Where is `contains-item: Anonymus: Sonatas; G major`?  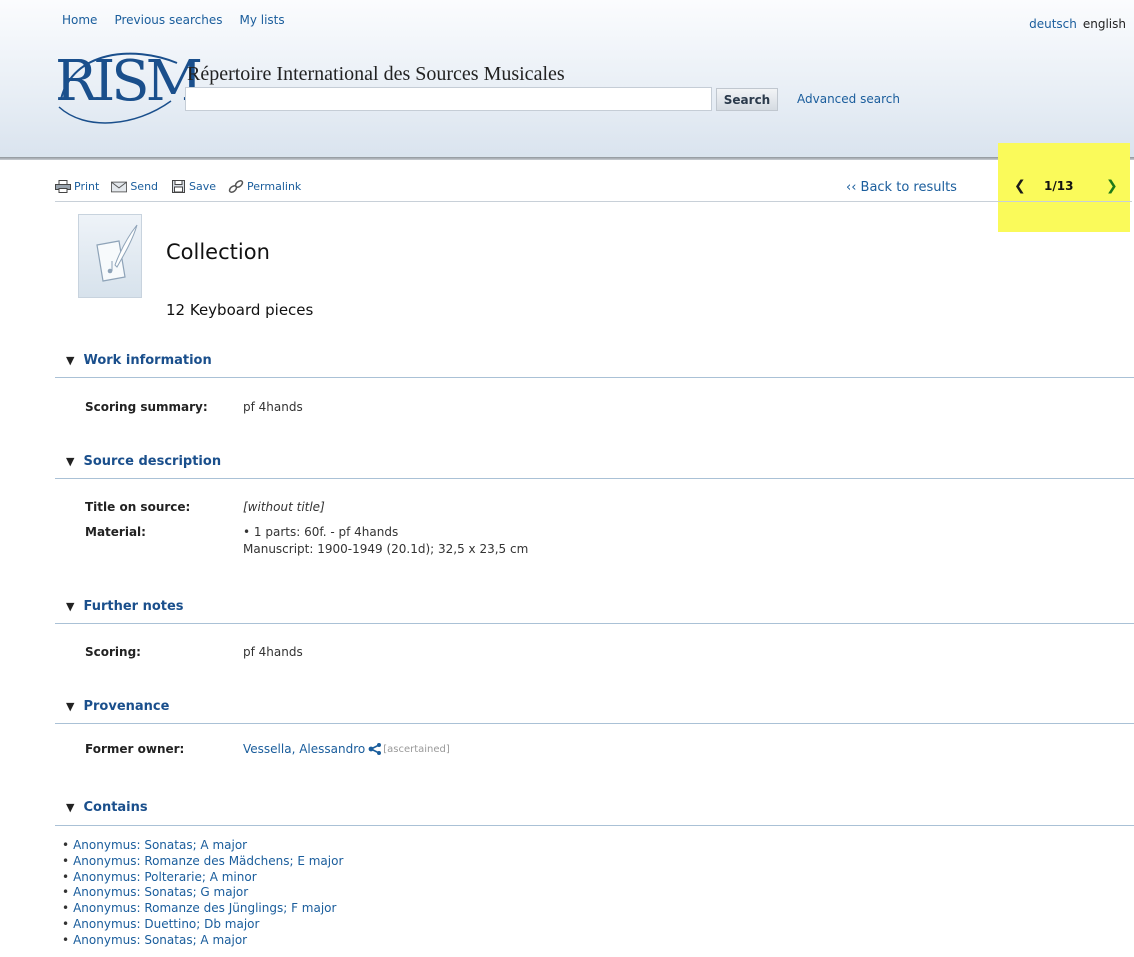
contains-item: Anonymus: Sonatas; G major is located at coordinates (202, 893).